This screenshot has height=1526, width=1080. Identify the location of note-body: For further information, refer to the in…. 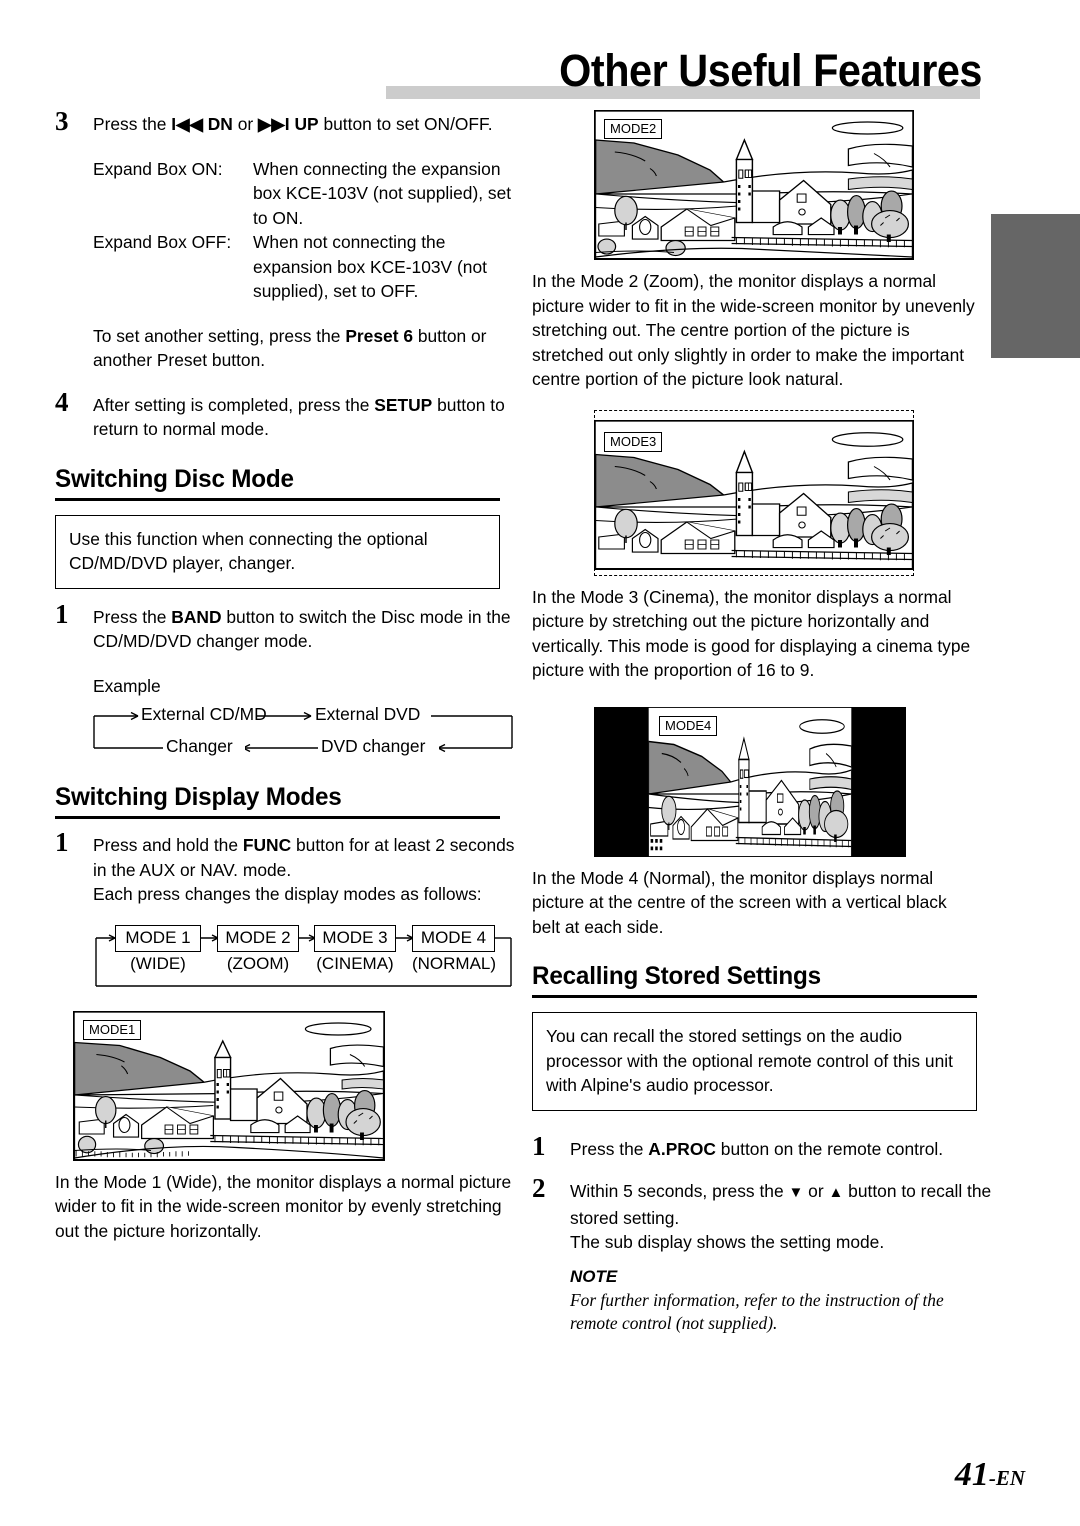
(757, 1311).